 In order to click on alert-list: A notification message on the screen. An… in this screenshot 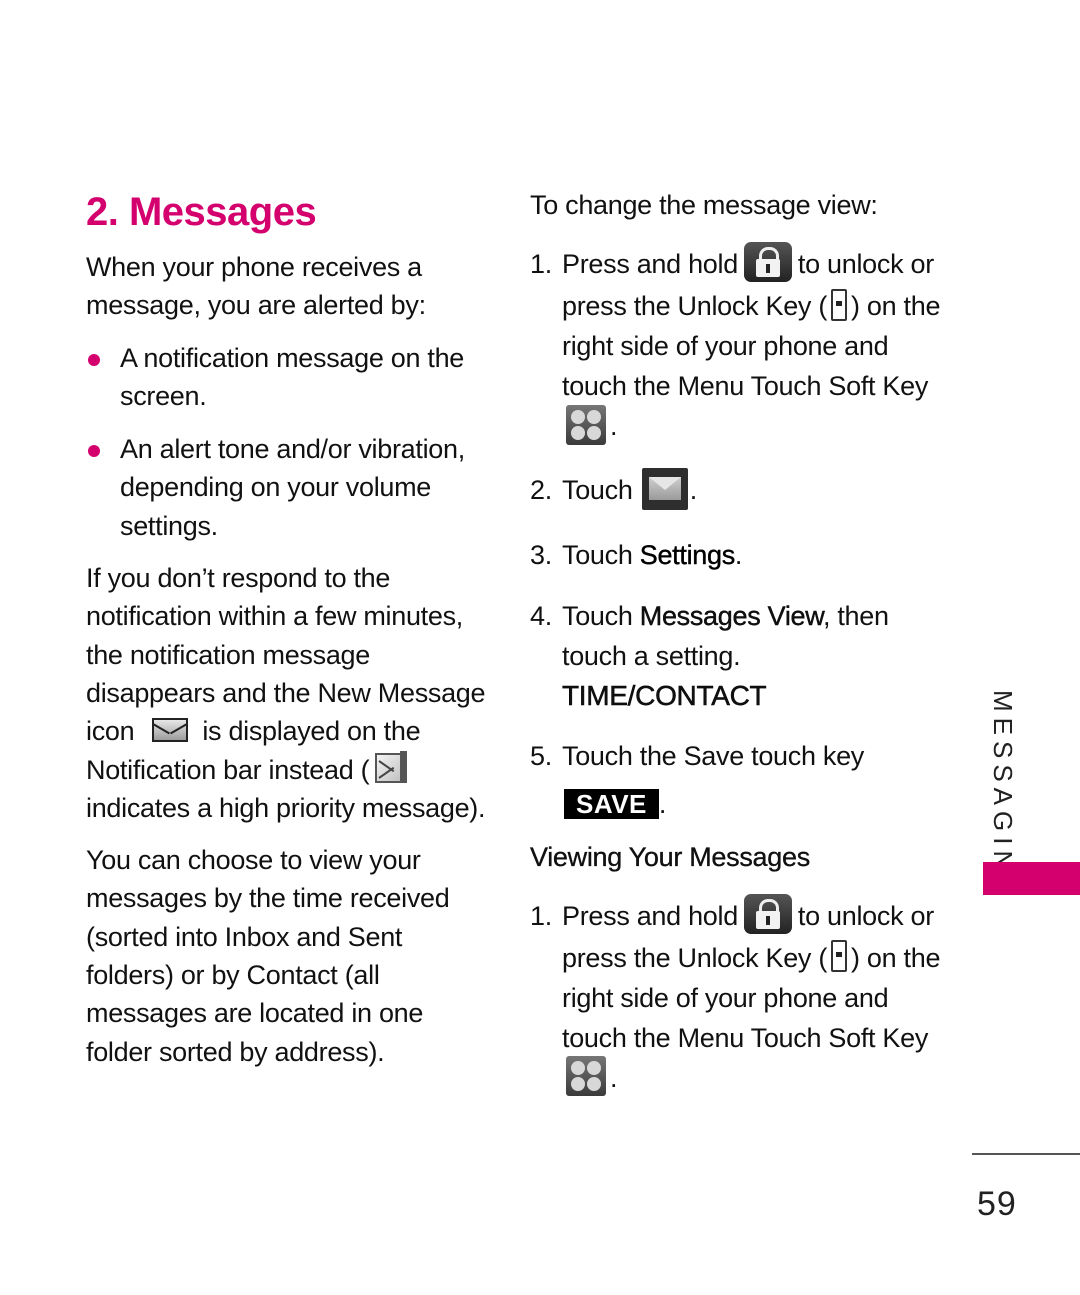, I will do `click(286, 442)`.